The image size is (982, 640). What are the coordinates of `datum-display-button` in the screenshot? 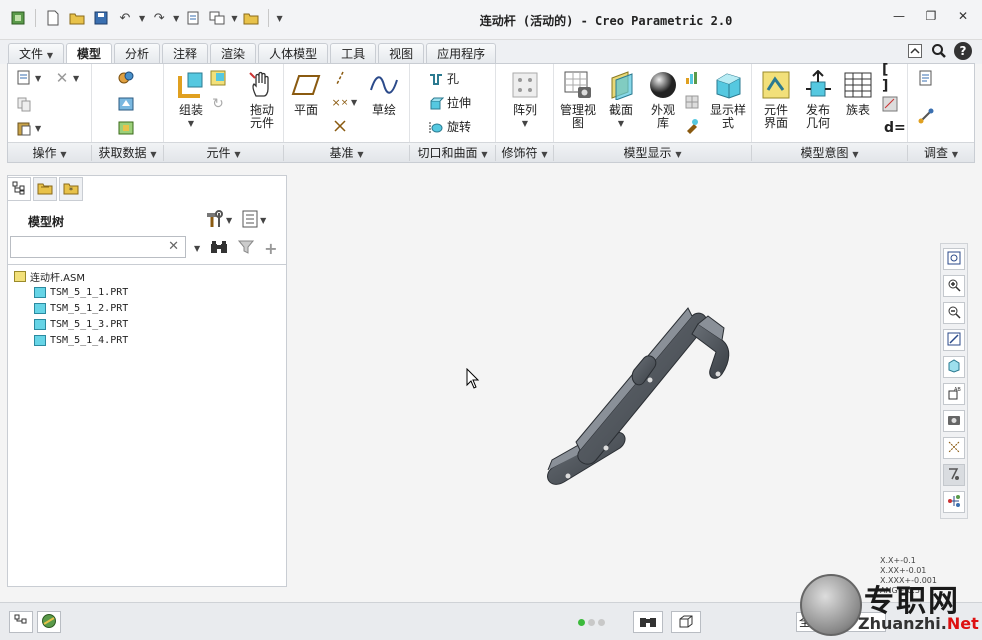 It's located at (954, 448).